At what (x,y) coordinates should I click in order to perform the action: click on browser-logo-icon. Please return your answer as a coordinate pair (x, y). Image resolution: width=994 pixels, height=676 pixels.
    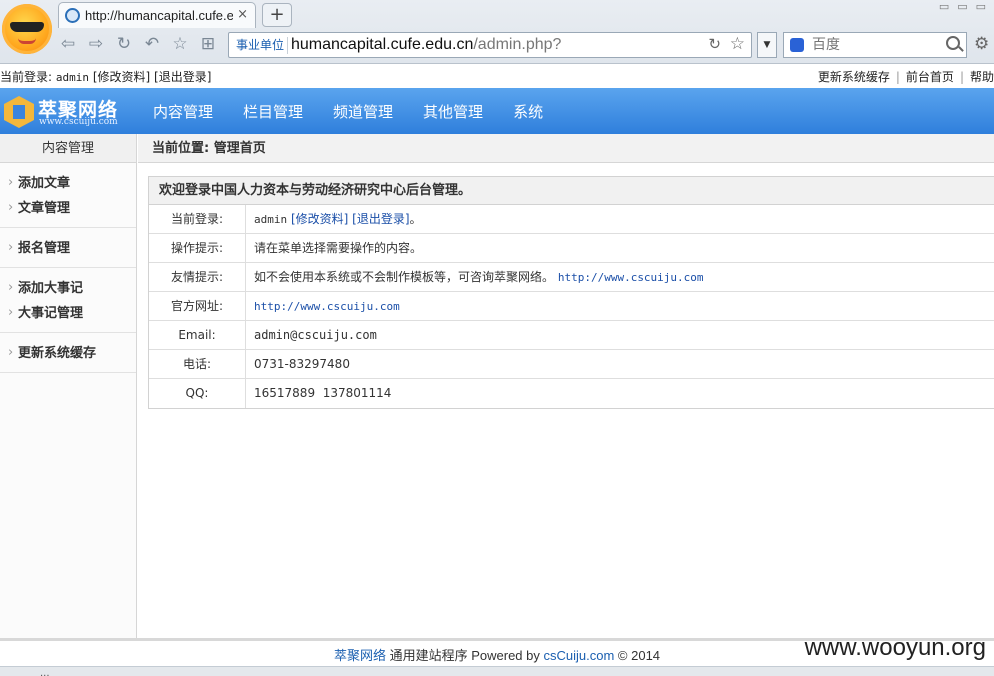
    Looking at the image, I should click on (27, 29).